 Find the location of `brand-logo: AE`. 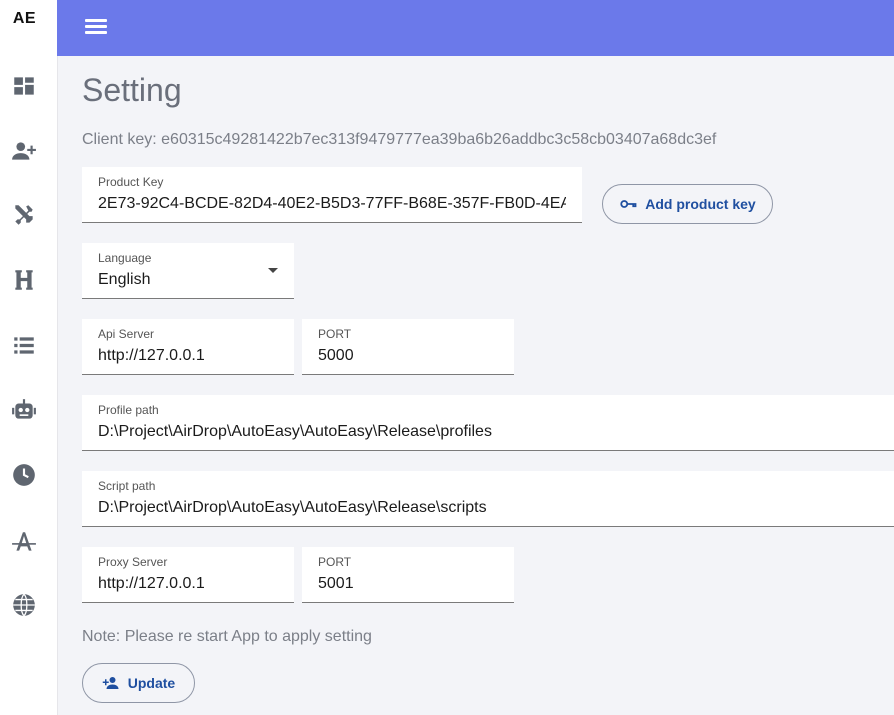

brand-logo: AE is located at coordinates (24, 18).